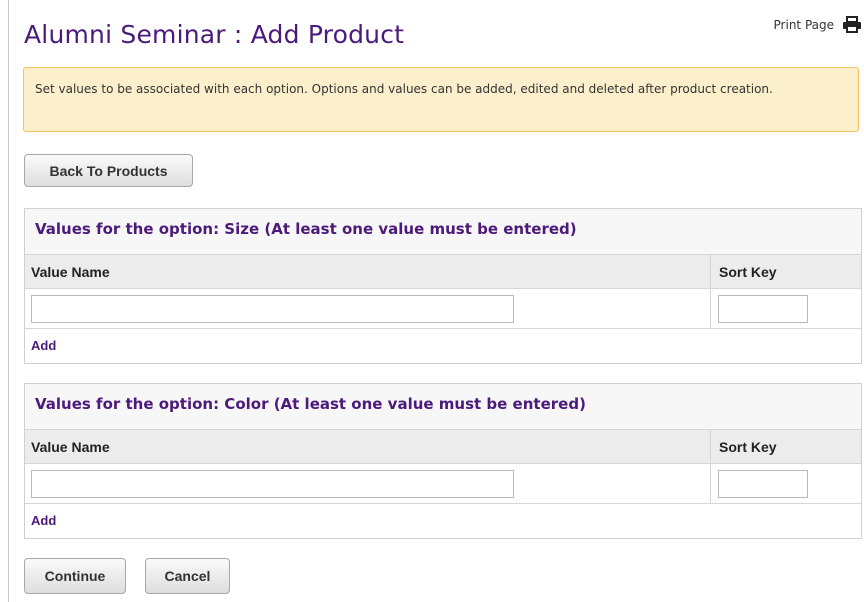 The image size is (864, 602). I want to click on print-page-label: Print Page, so click(803, 24).